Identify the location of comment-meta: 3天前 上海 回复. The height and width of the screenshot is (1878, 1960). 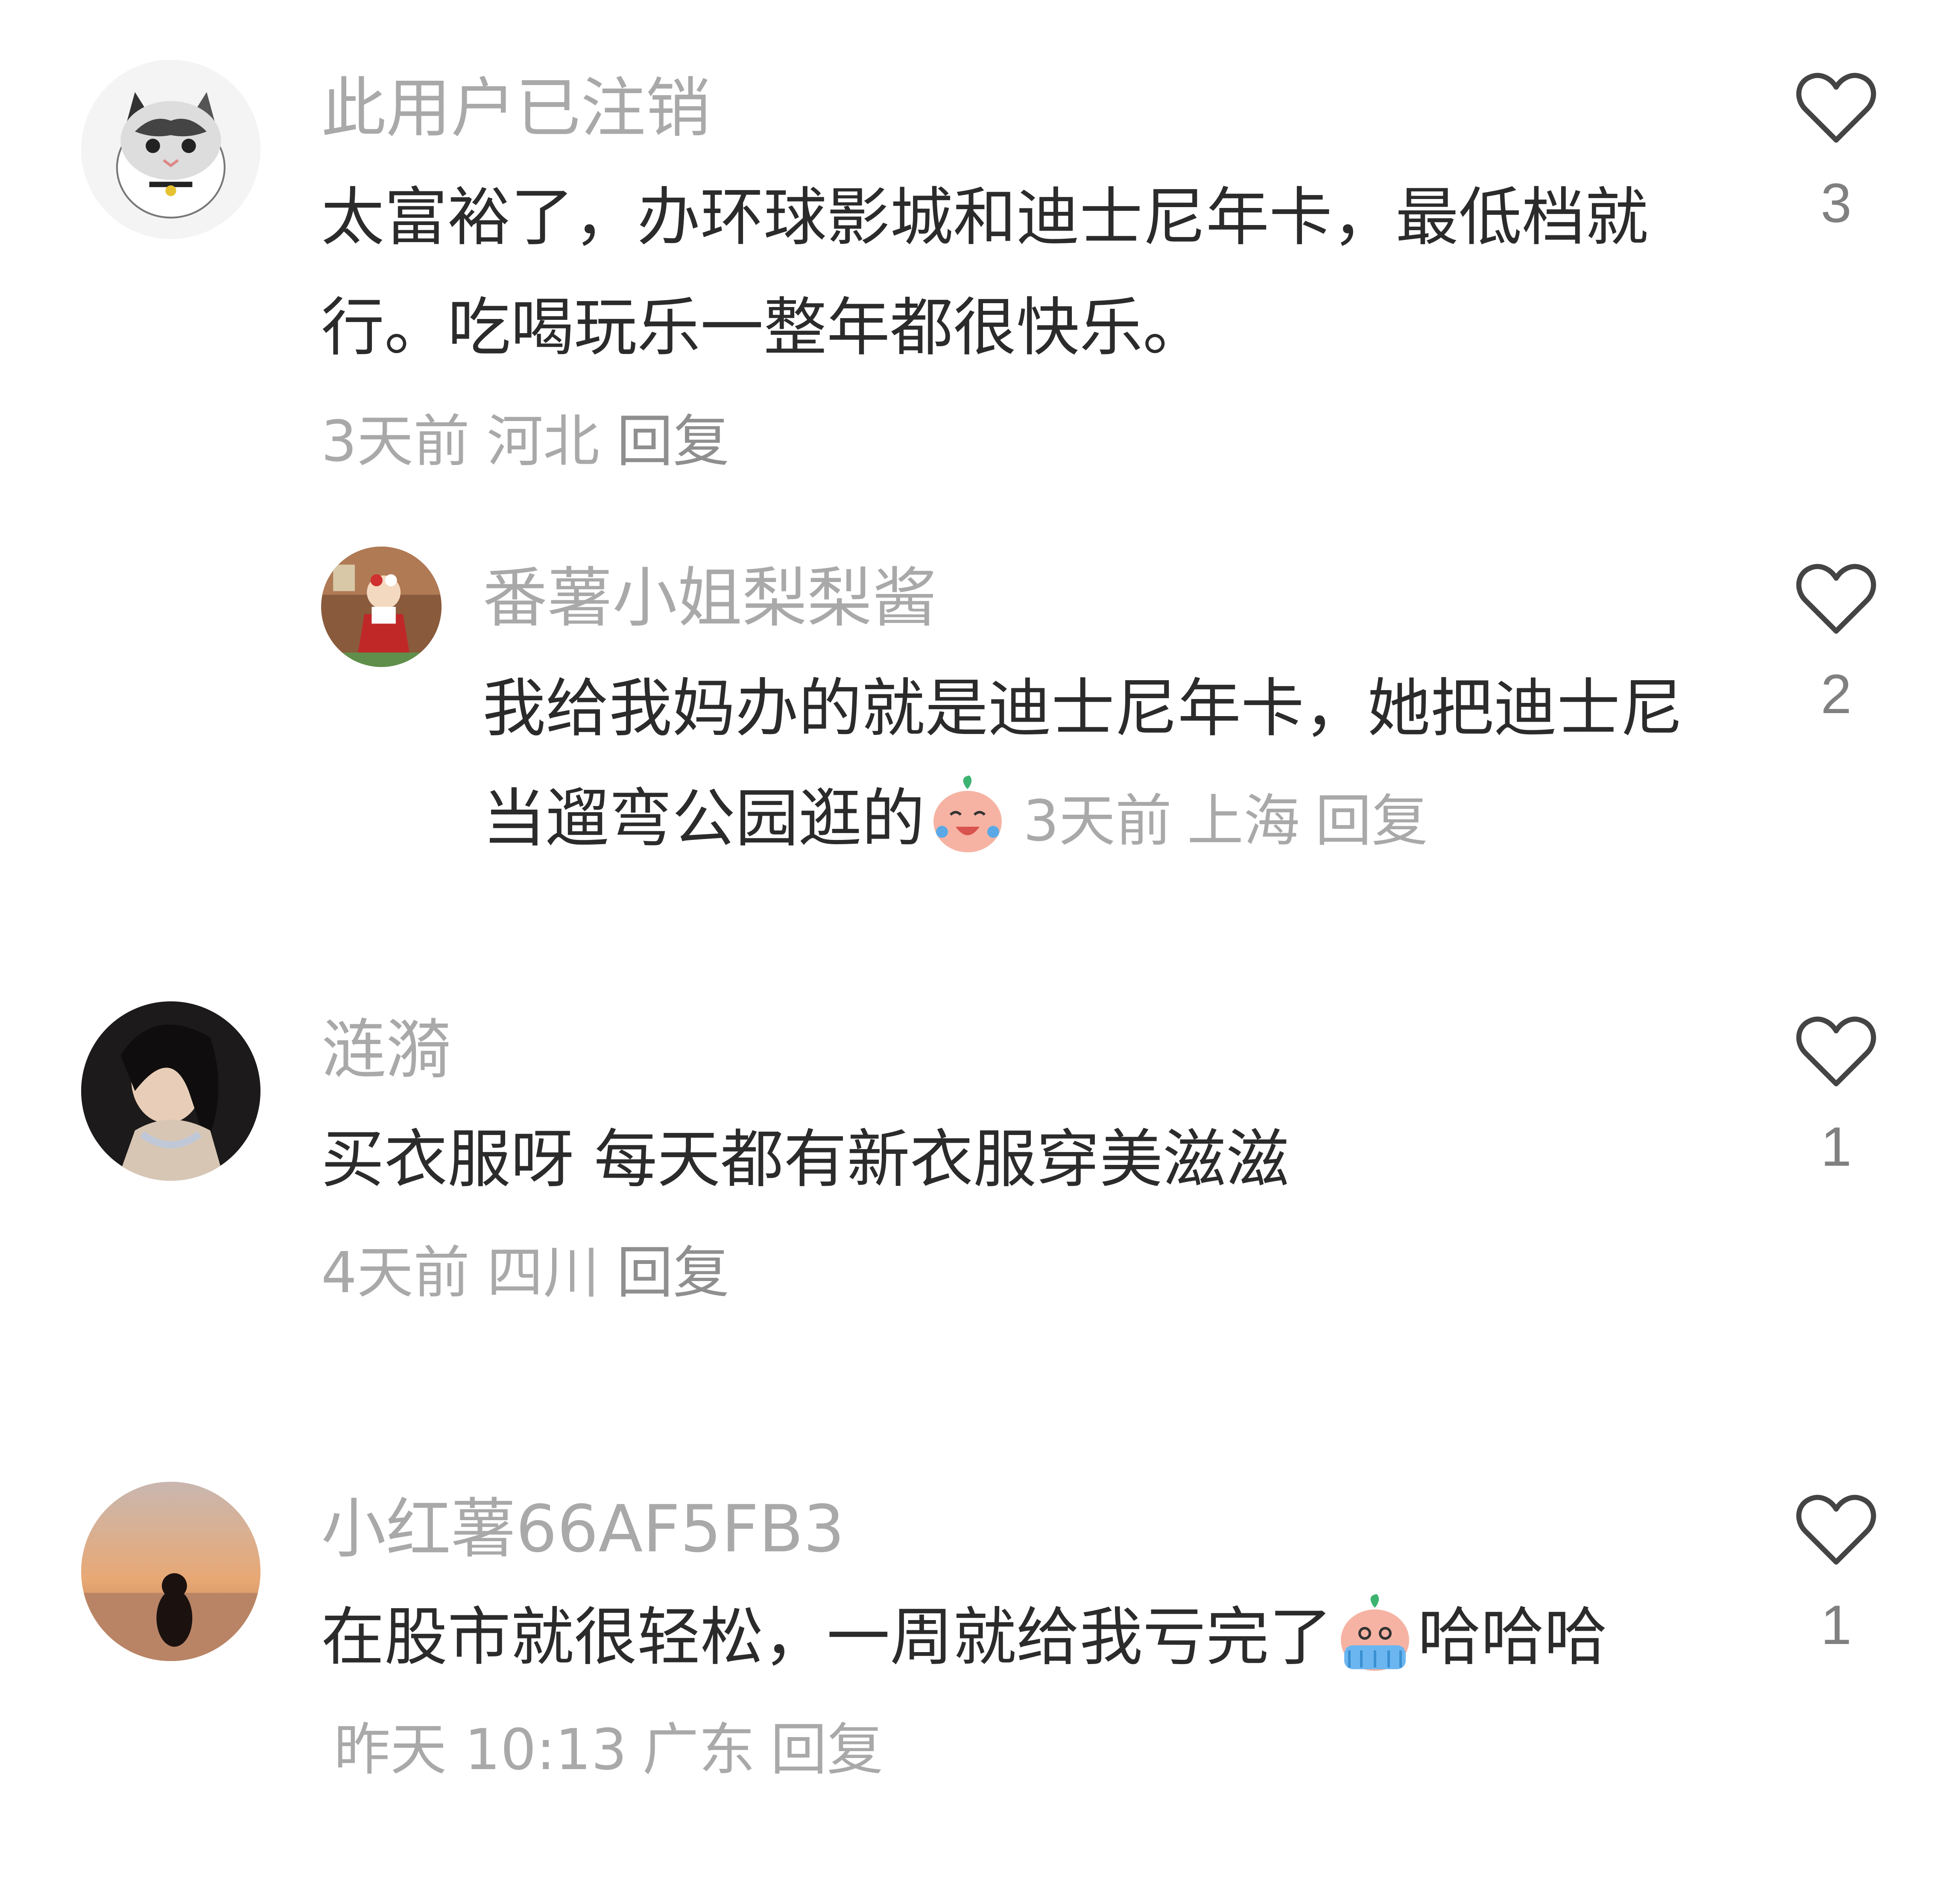
(1233, 821).